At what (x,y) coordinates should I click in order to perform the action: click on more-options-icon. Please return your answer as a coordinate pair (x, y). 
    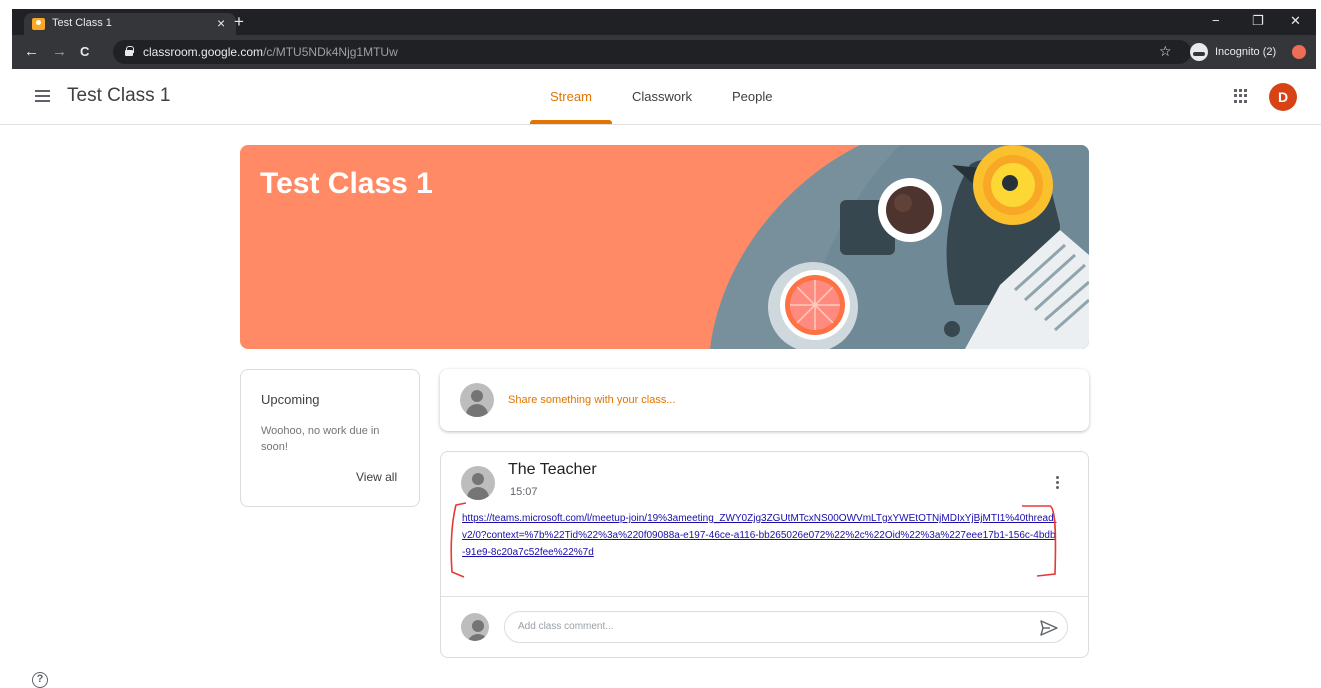
    Looking at the image, I should click on (1058, 484).